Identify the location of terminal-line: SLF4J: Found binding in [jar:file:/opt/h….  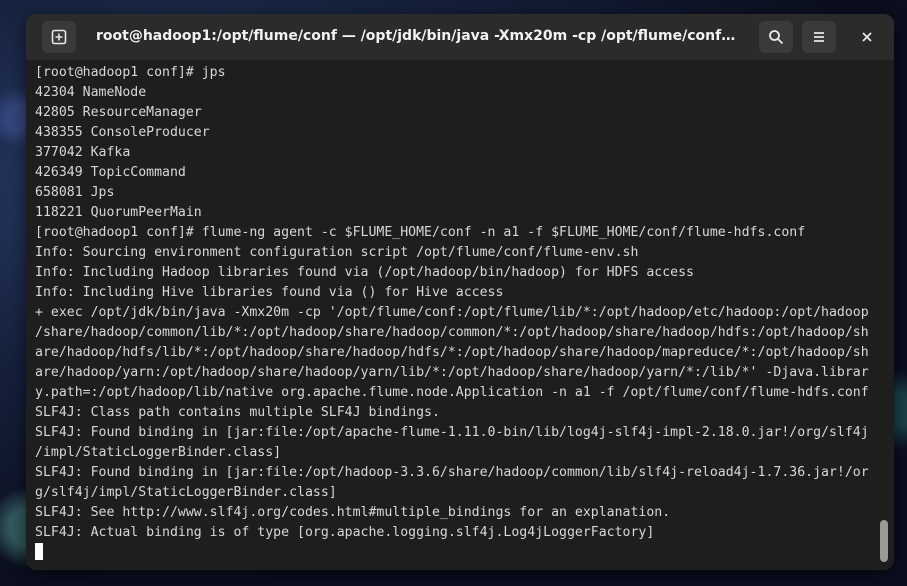
(452, 472).